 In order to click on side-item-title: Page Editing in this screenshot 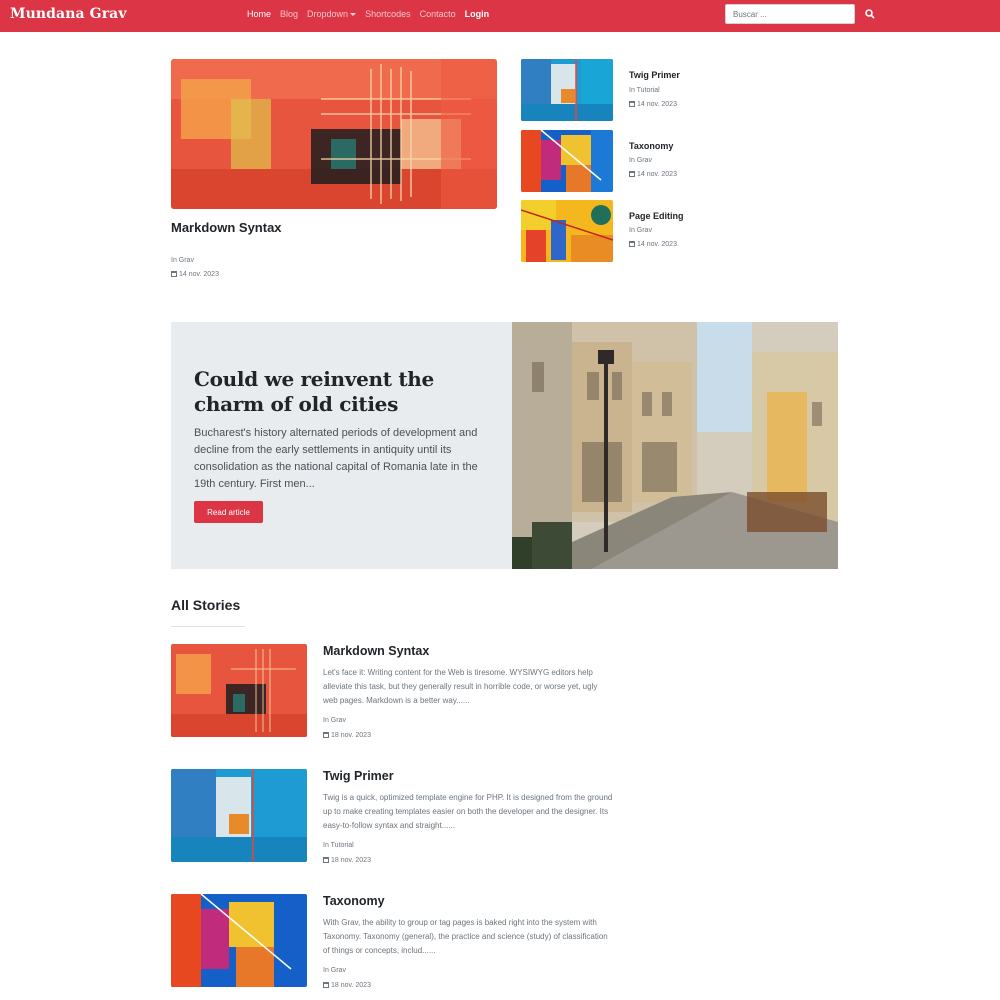, I will do `click(656, 216)`.